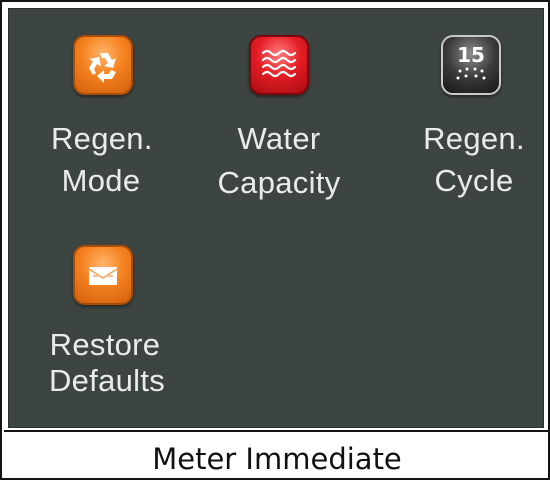  I want to click on regen-mode-label-line1: Regen., so click(102, 138).